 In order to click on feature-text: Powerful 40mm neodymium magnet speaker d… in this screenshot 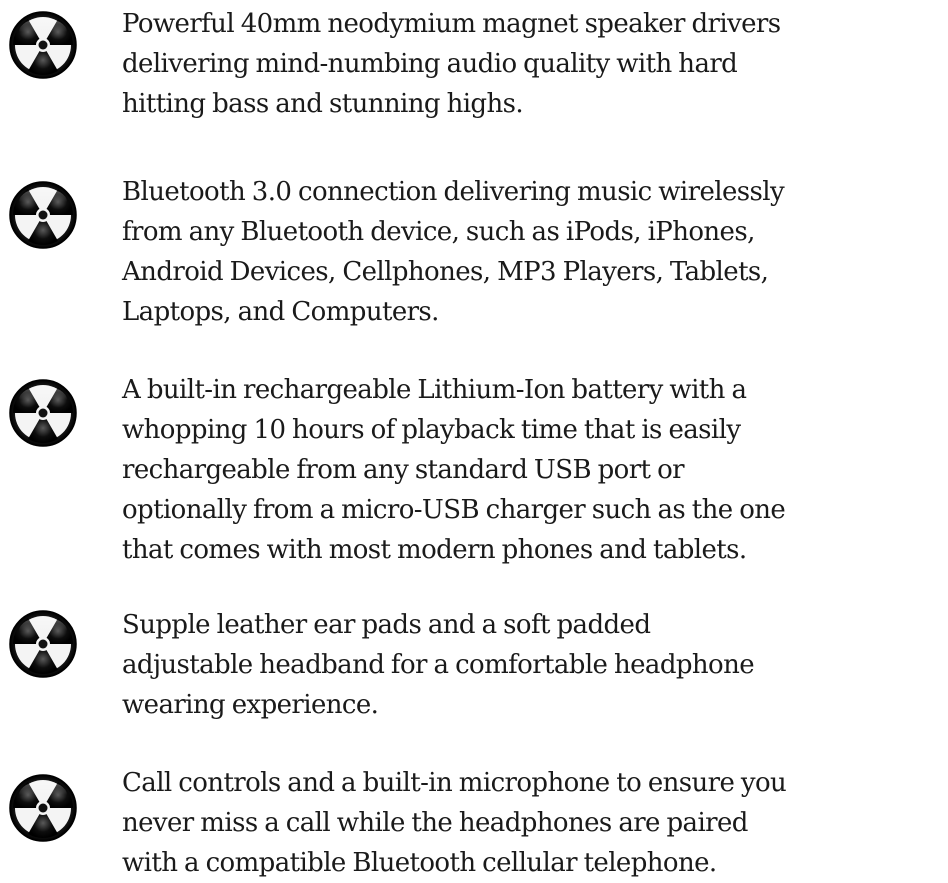, I will do `click(451, 64)`.